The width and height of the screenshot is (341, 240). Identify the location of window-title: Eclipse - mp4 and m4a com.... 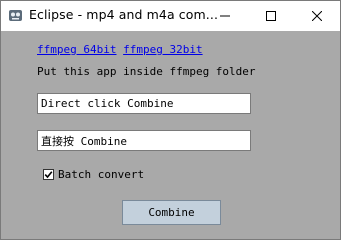
(124, 14).